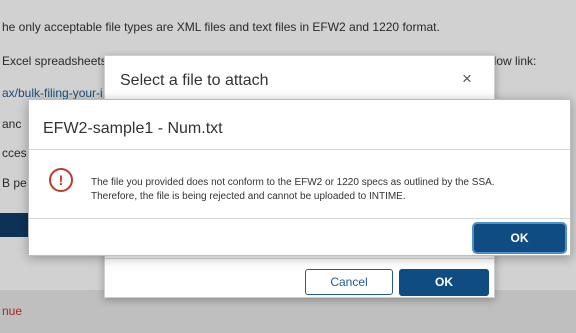 This screenshot has height=333, width=576. What do you see at coordinates (194, 80) in the screenshot?
I see `select-dialog-title: Select a file to attach` at bounding box center [194, 80].